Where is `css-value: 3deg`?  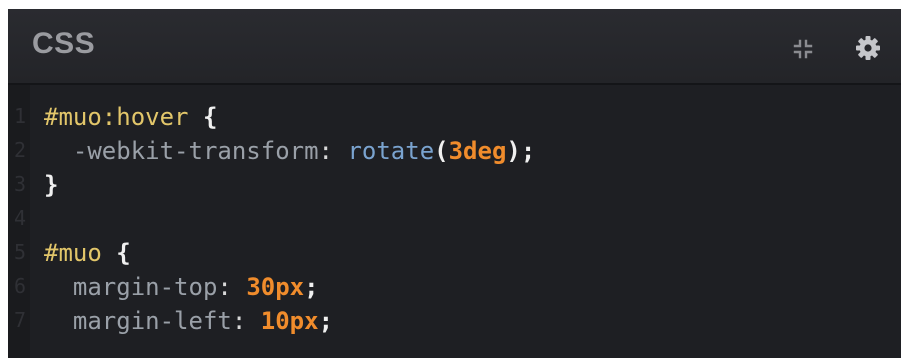 css-value: 3deg is located at coordinates (477, 151).